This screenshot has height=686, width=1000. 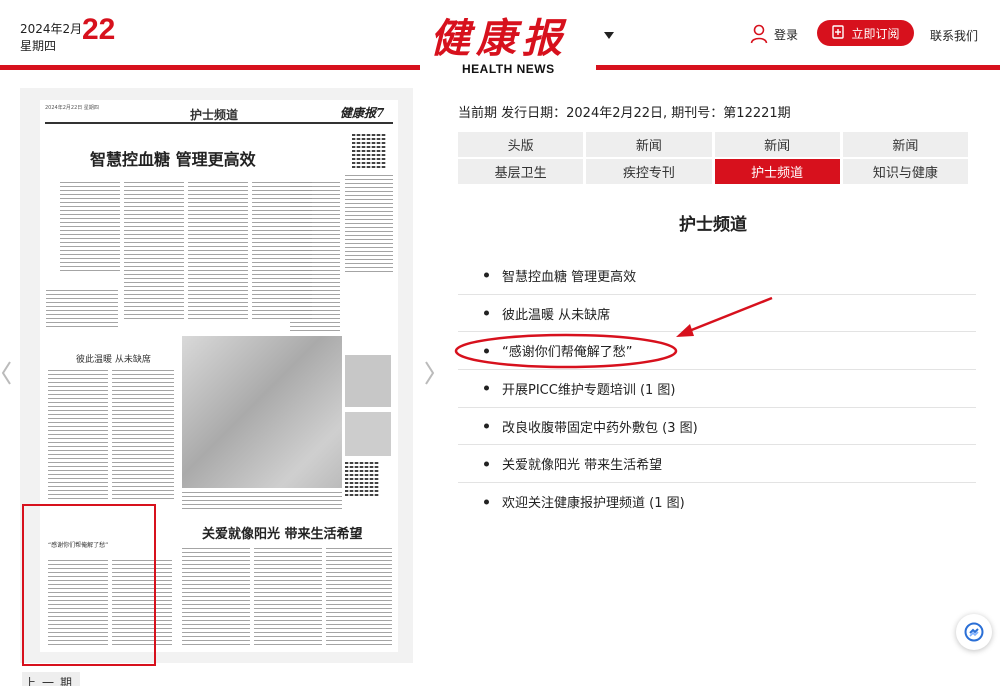 What do you see at coordinates (717, 464) in the screenshot?
I see `article-item: 关爱就像阳光 带来生活希望` at bounding box center [717, 464].